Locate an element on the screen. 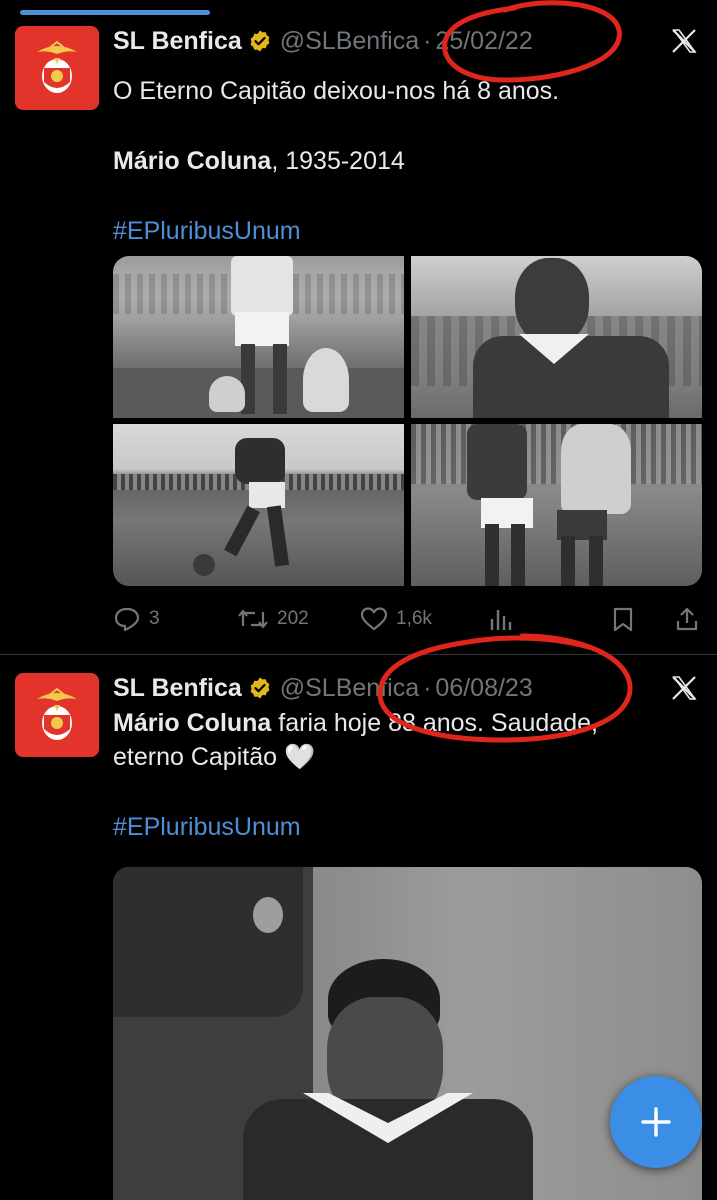  reply-button: 3 is located at coordinates (136, 619).